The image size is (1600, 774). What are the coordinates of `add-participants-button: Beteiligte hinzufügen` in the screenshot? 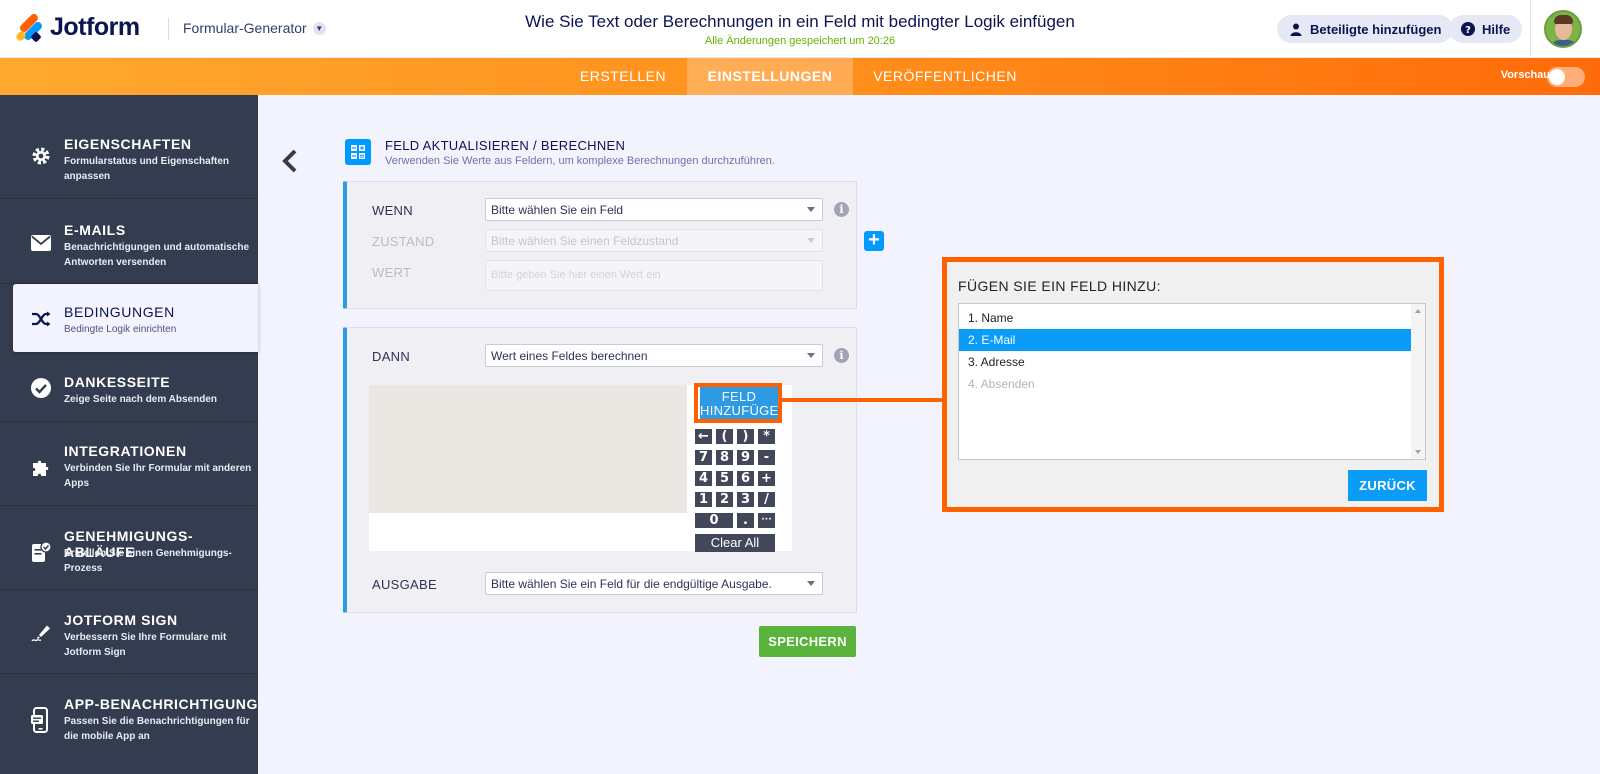 It's located at (1365, 29).